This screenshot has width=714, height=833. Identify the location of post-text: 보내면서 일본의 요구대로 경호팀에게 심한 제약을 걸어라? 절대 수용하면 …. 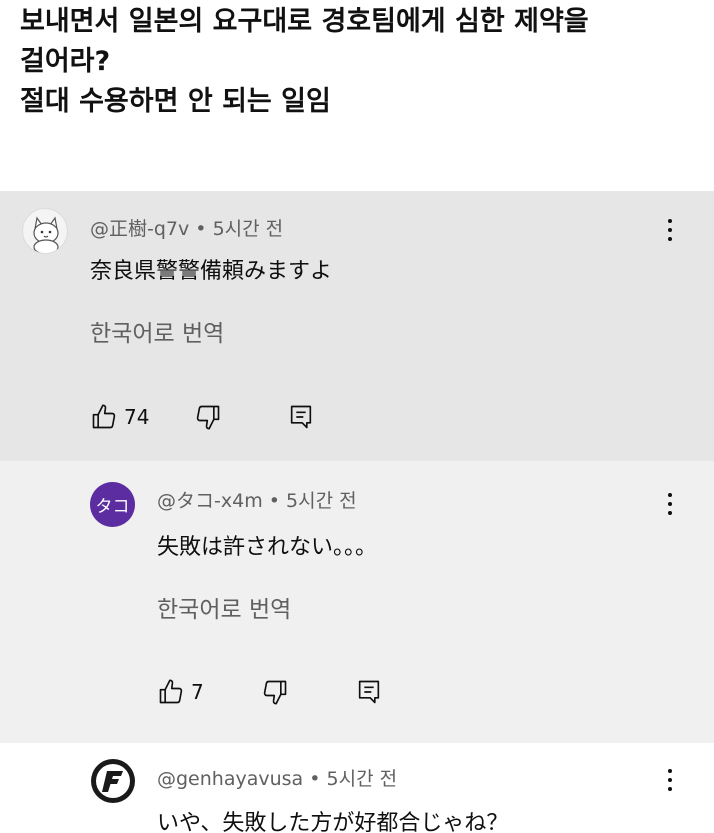
(360, 62).